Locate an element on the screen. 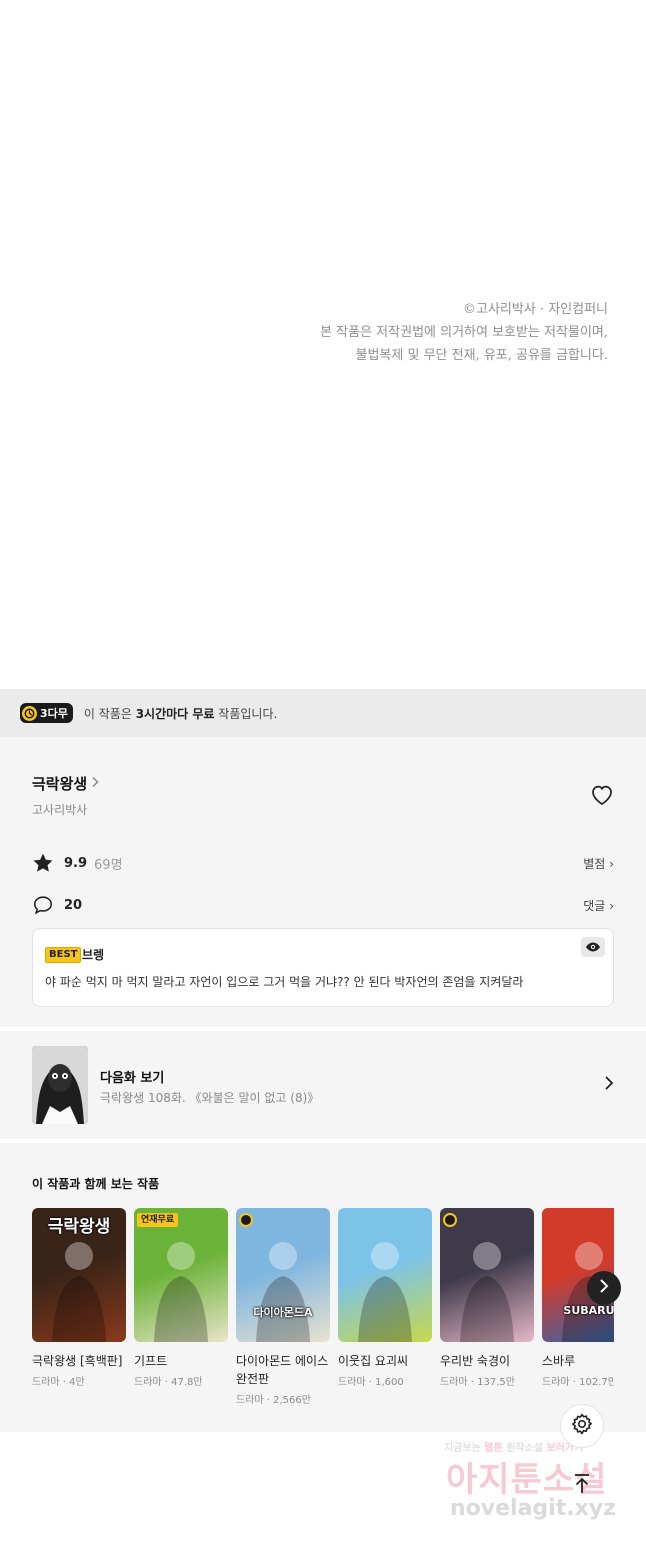 The height and width of the screenshot is (1548, 646). rating-count: 69명 is located at coordinates (108, 865).